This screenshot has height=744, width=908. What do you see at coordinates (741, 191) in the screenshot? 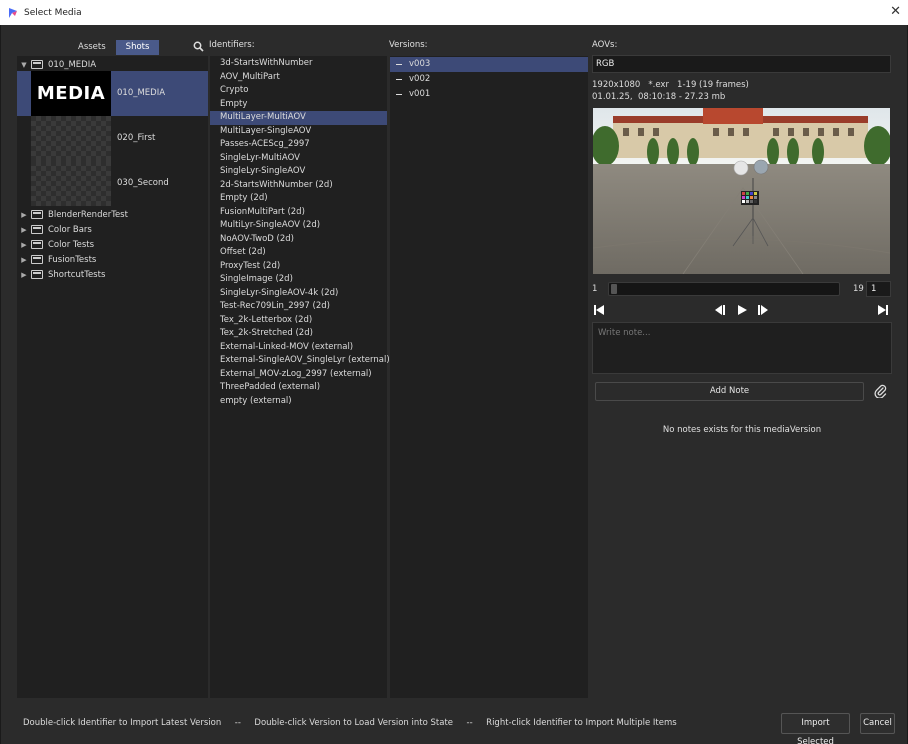
I see `media-preview-image` at bounding box center [741, 191].